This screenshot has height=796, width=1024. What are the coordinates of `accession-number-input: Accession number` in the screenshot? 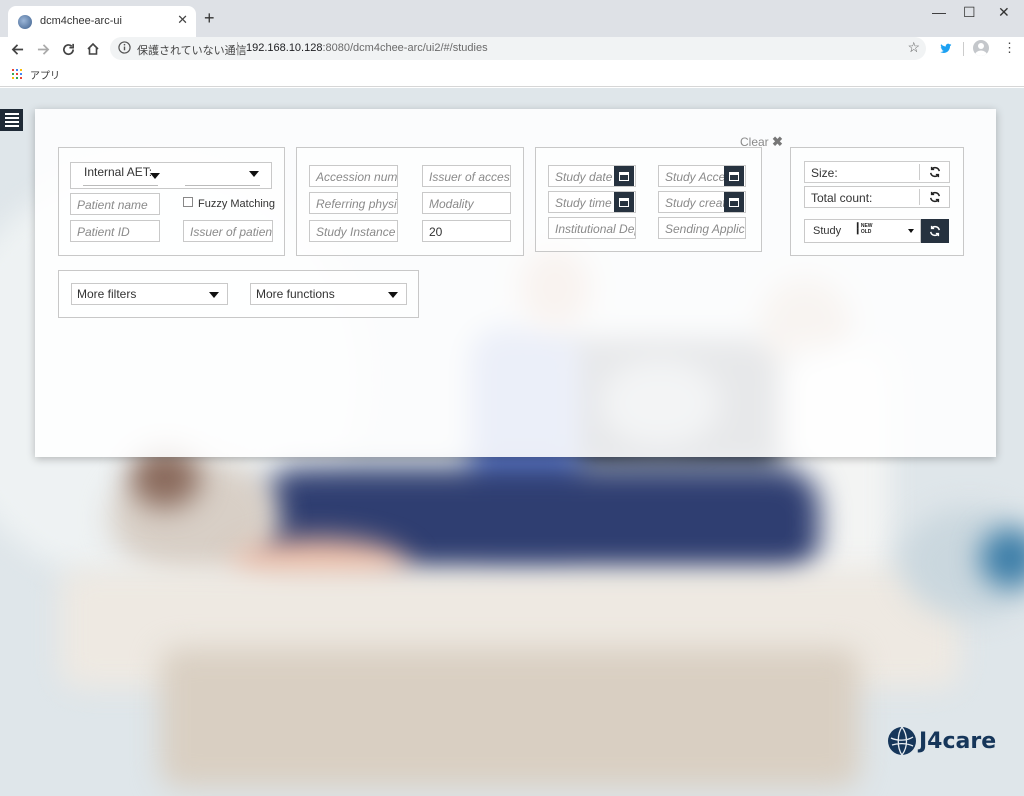 It's located at (353, 176).